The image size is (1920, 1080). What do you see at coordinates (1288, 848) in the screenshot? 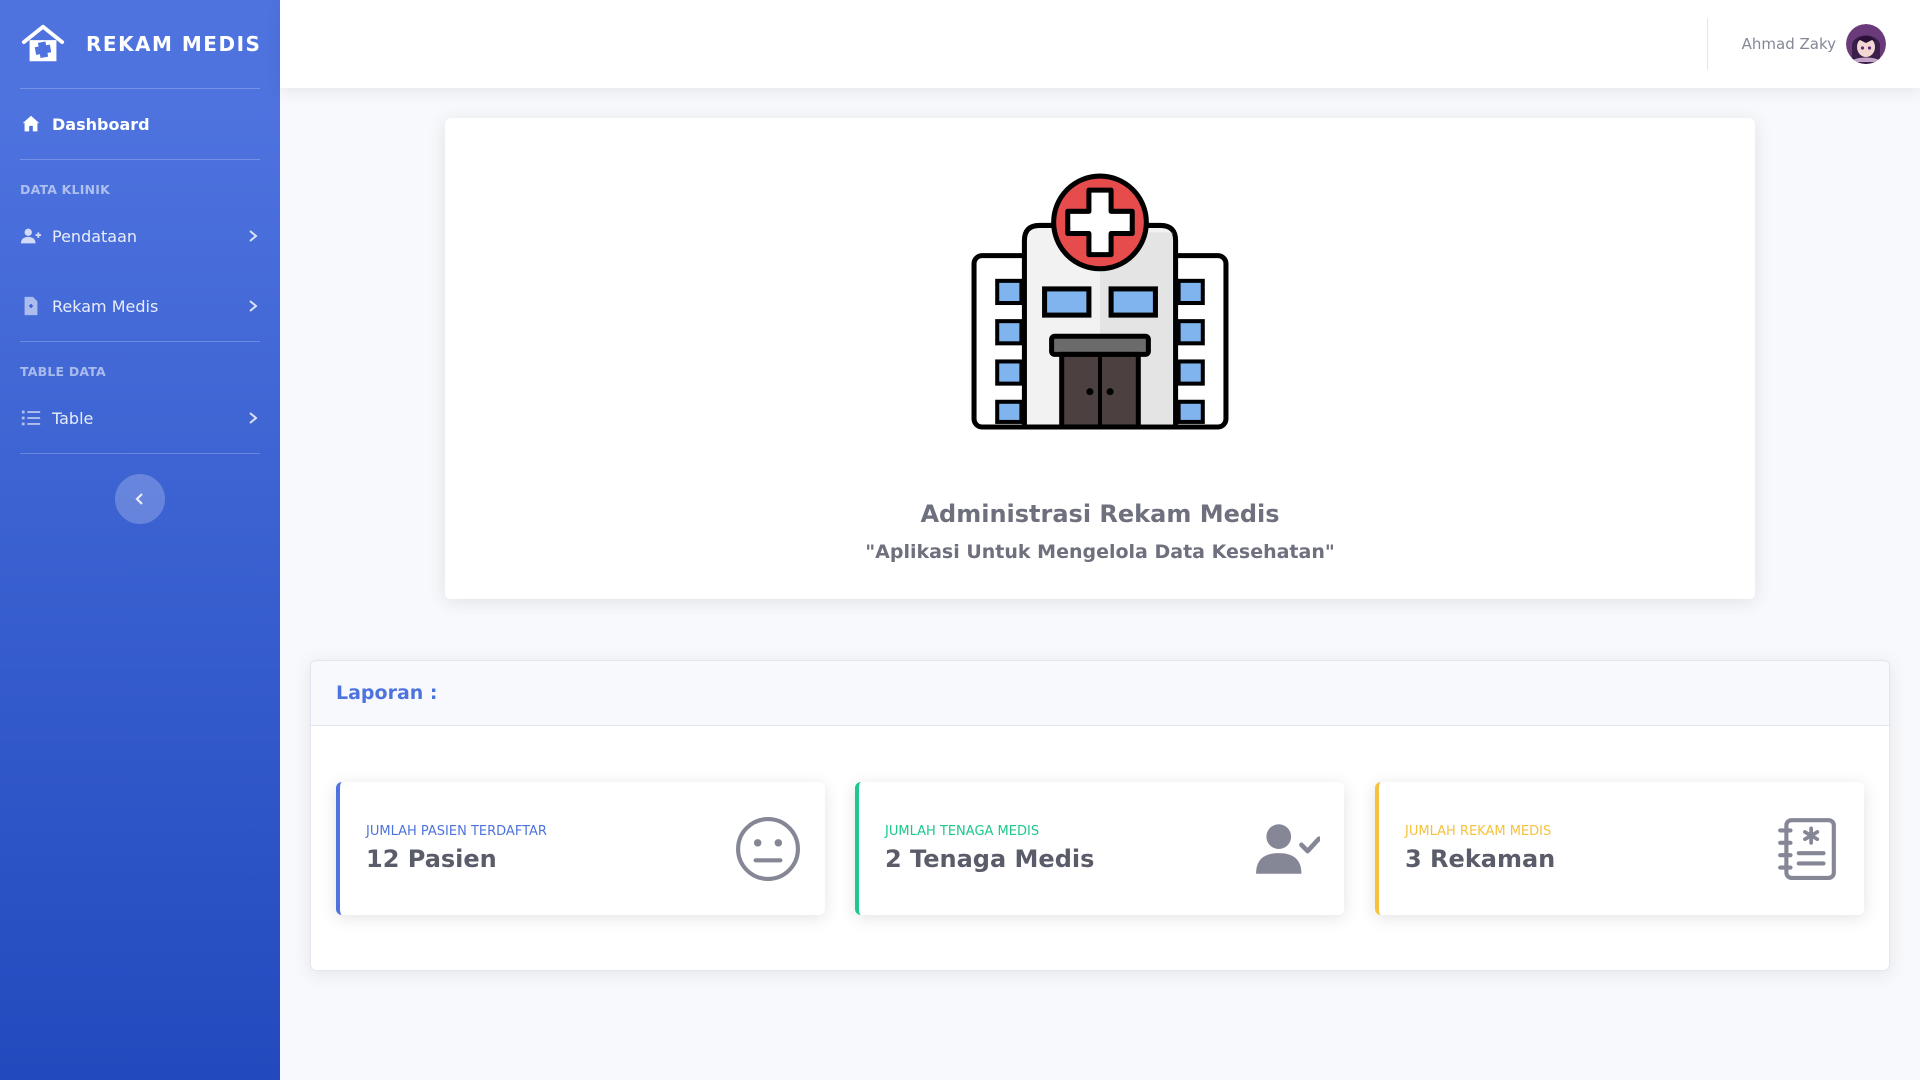
I see `user-check-icon` at bounding box center [1288, 848].